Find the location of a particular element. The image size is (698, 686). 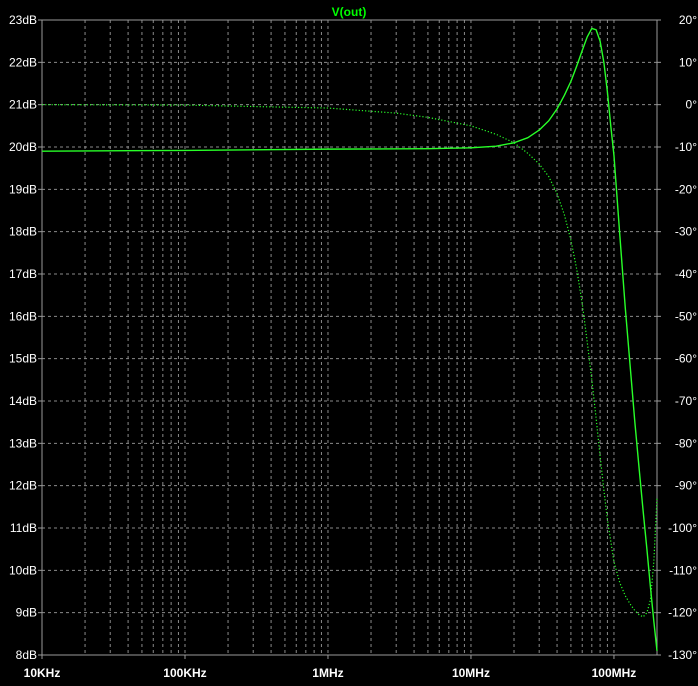

right-tick-label: -130° is located at coordinates (682, 655).